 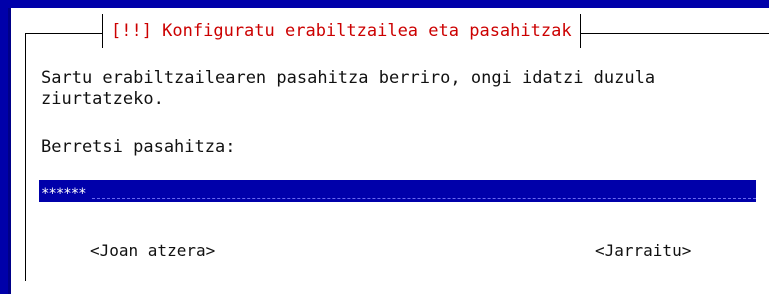 What do you see at coordinates (423, 198) in the screenshot?
I see `input-fill-line` at bounding box center [423, 198].